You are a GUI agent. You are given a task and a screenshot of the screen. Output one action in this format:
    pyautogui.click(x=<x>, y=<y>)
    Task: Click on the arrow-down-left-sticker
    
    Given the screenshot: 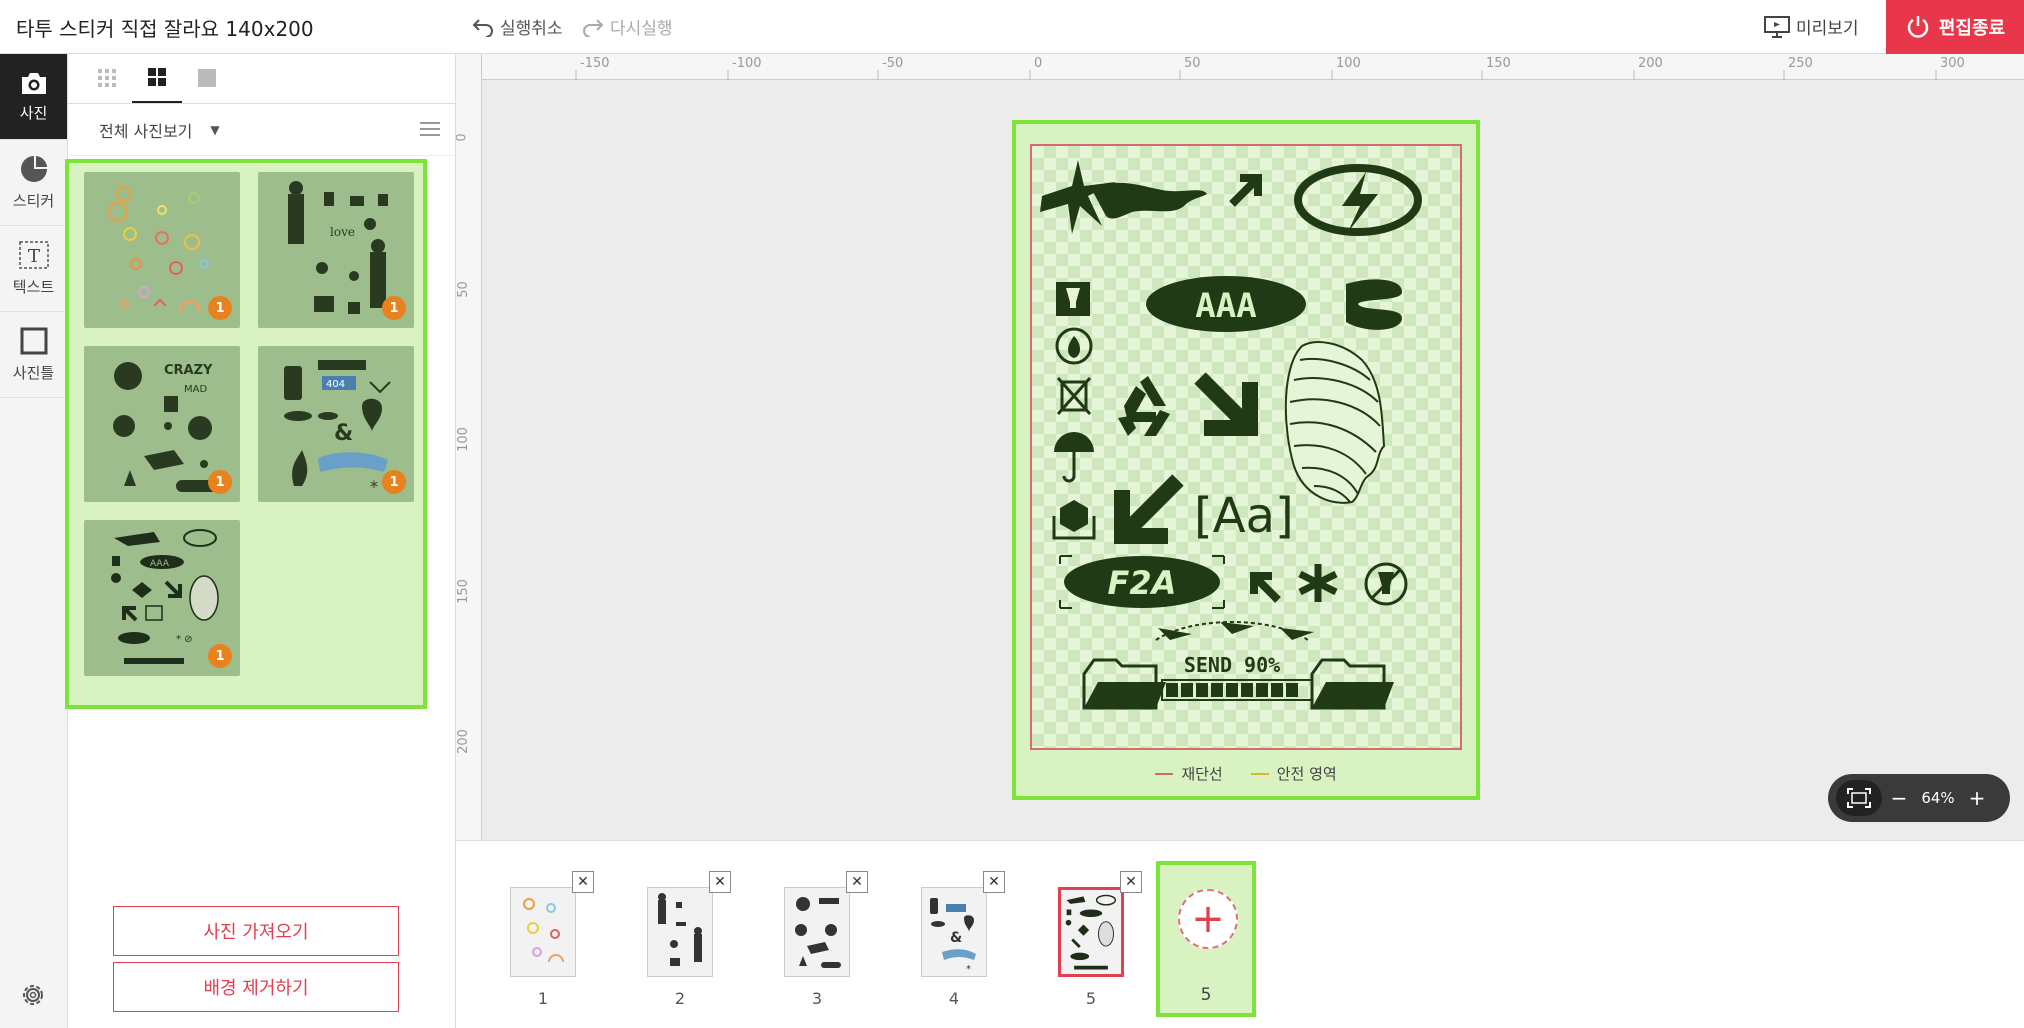 What is the action you would take?
    pyautogui.click(x=1149, y=509)
    